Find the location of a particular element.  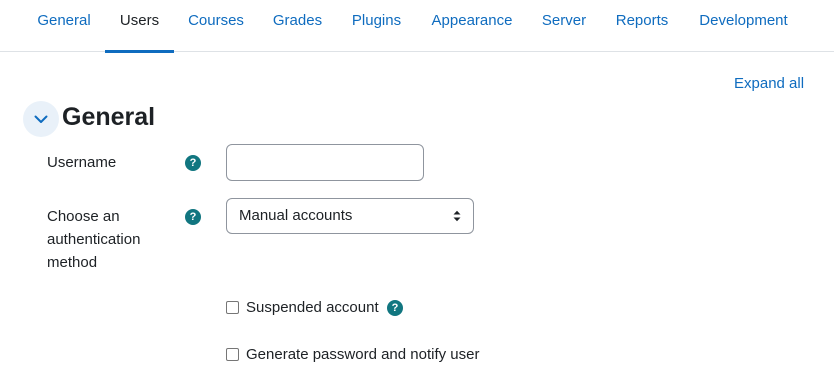

username-label: Username is located at coordinates (82, 162).